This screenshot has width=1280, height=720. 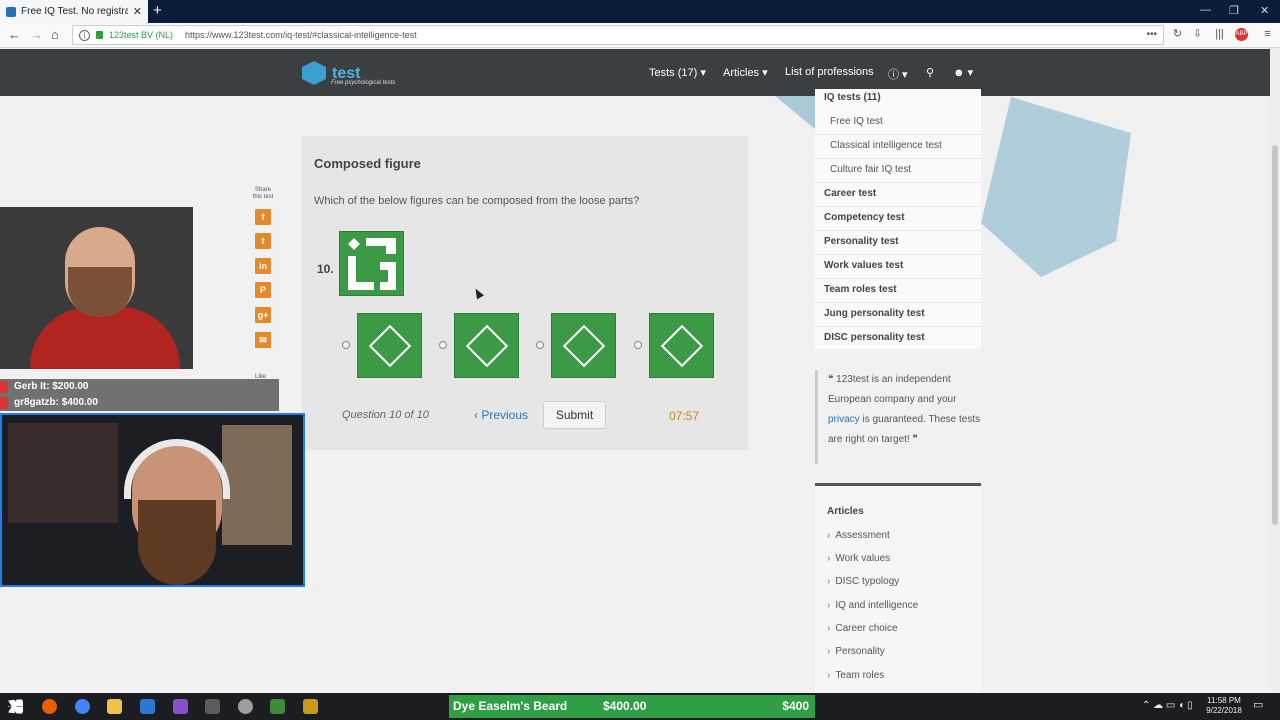 What do you see at coordinates (51, 386) in the screenshot?
I see `donation-text: Gerb It: $200.00` at bounding box center [51, 386].